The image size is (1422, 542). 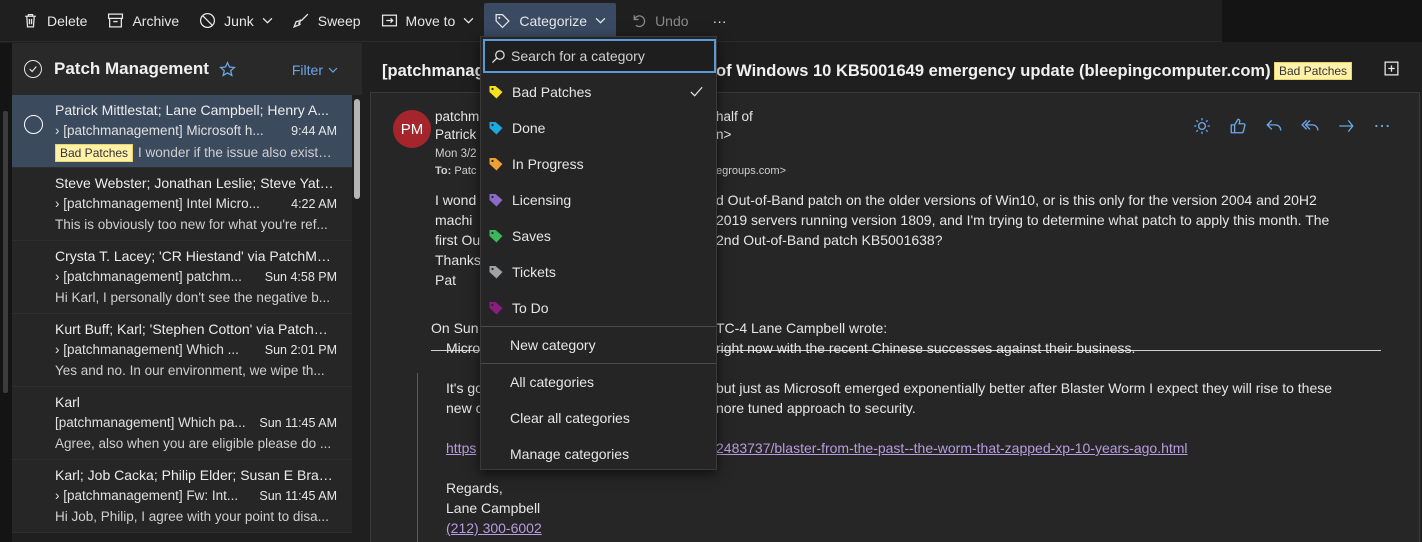 I want to click on reply-icon, so click(x=1274, y=126).